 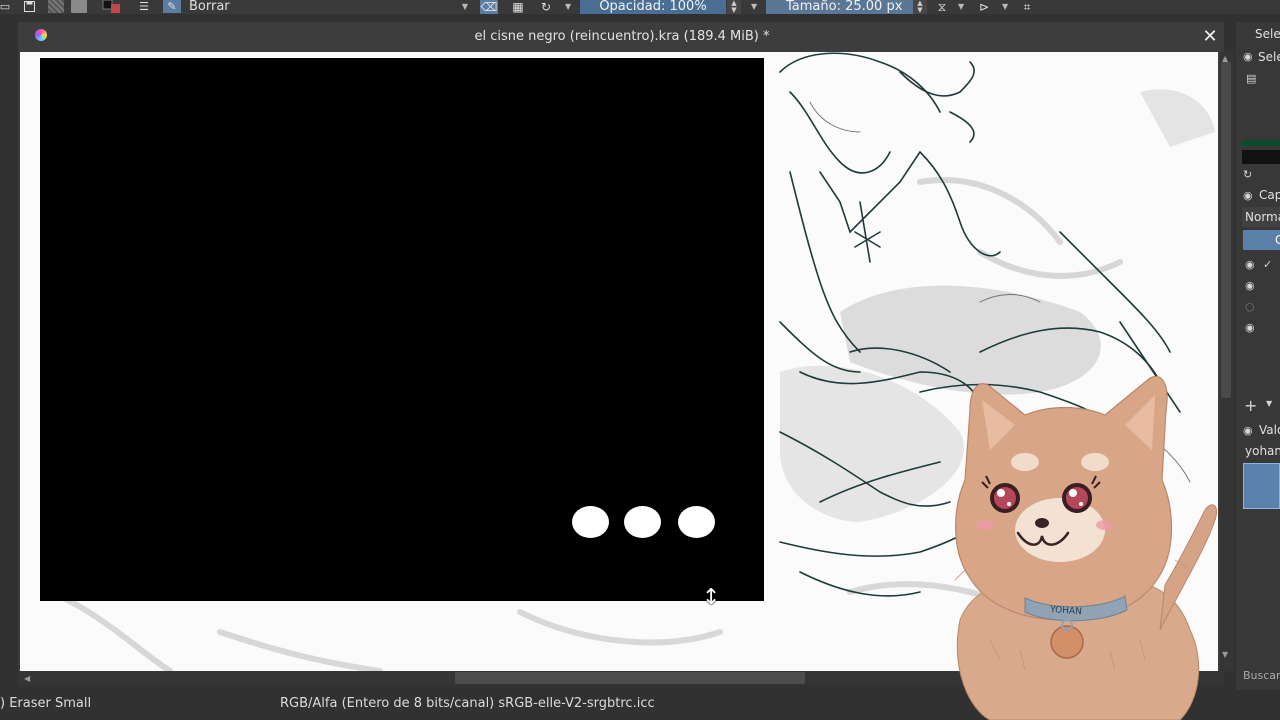 I want to click on opacity-spinner: ▲ ▼, so click(x=734, y=7).